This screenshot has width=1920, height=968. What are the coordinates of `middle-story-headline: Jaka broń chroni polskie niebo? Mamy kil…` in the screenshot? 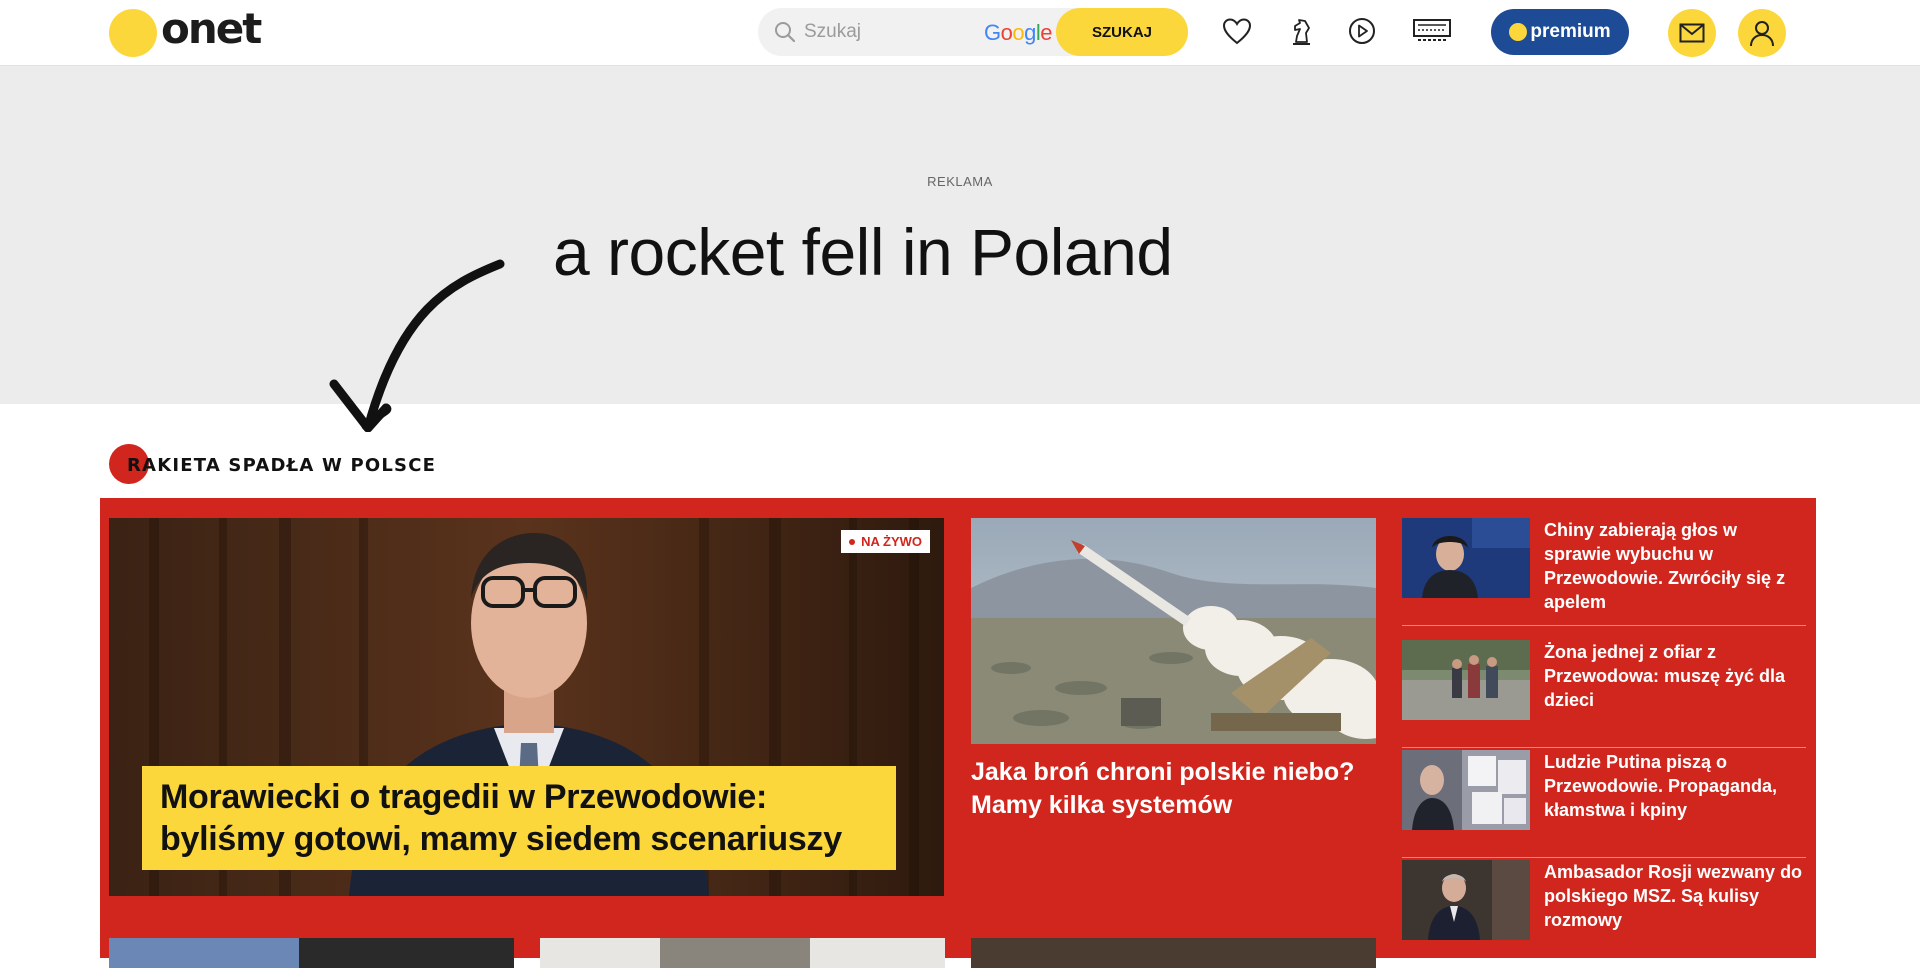 It's located at (1173, 789).